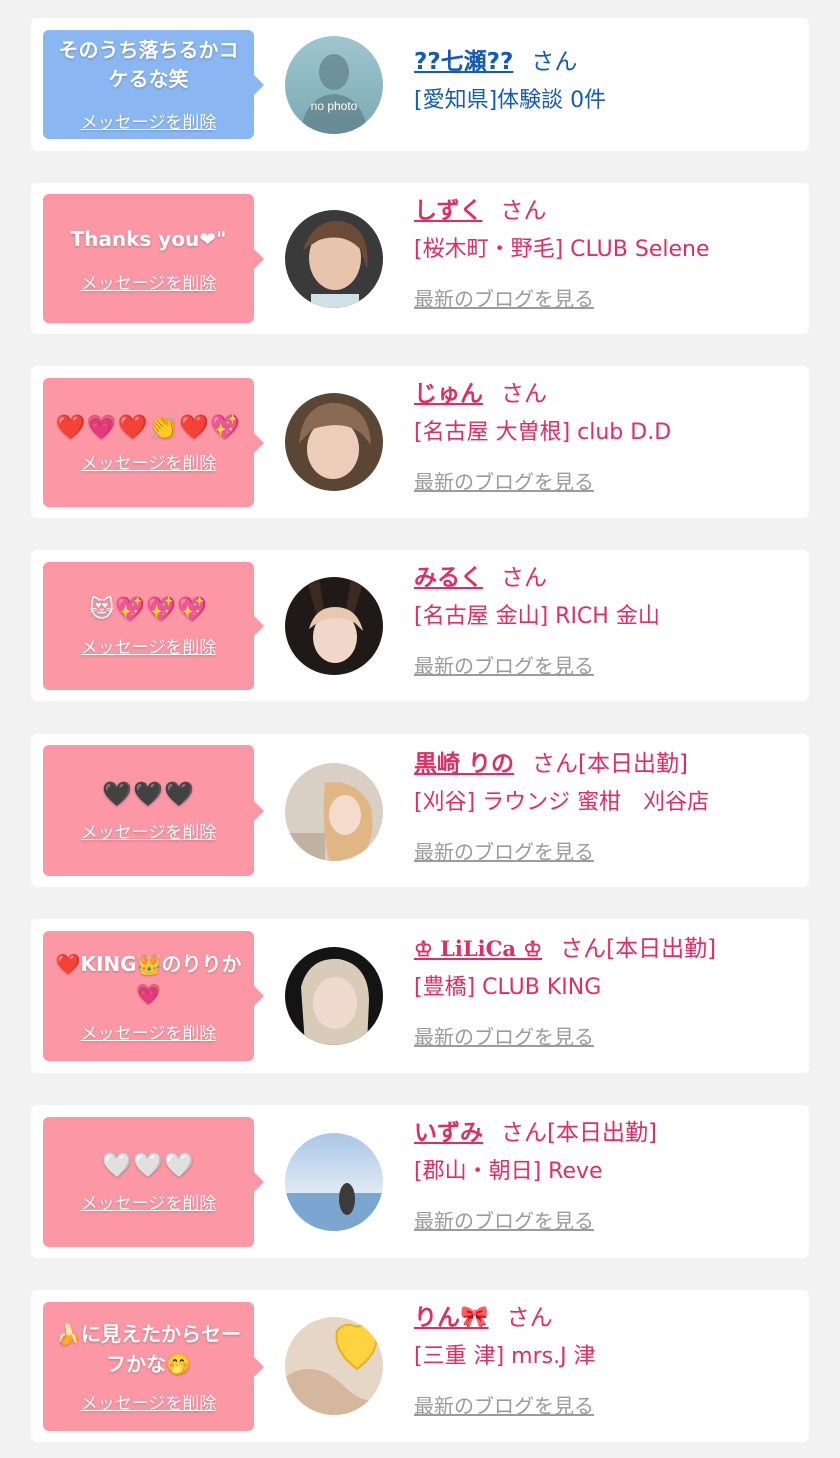 This screenshot has width=840, height=1458. I want to click on profile-info: じゅん さん [名古屋 大曽根] club D.D 最新のブログを見る, so click(605, 436).